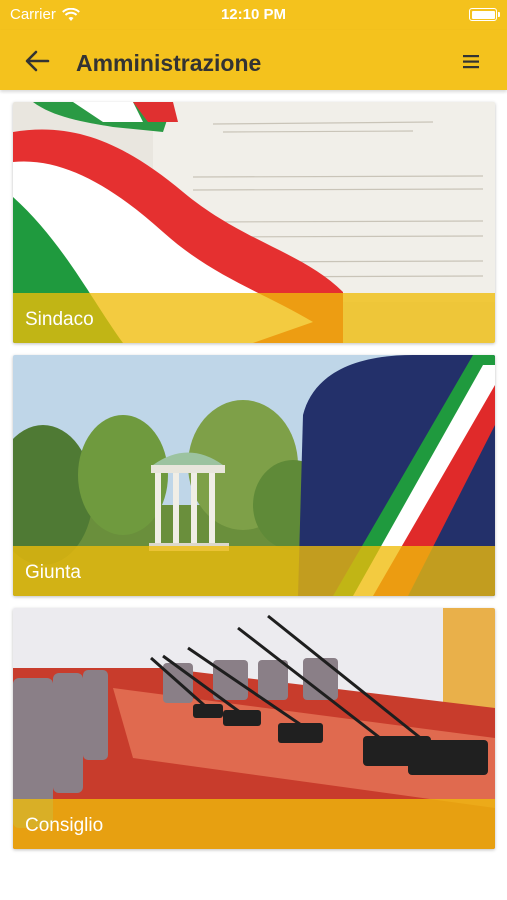 This screenshot has width=507, height=900. Describe the element at coordinates (254, 571) in the screenshot. I see `card-label-band` at that location.